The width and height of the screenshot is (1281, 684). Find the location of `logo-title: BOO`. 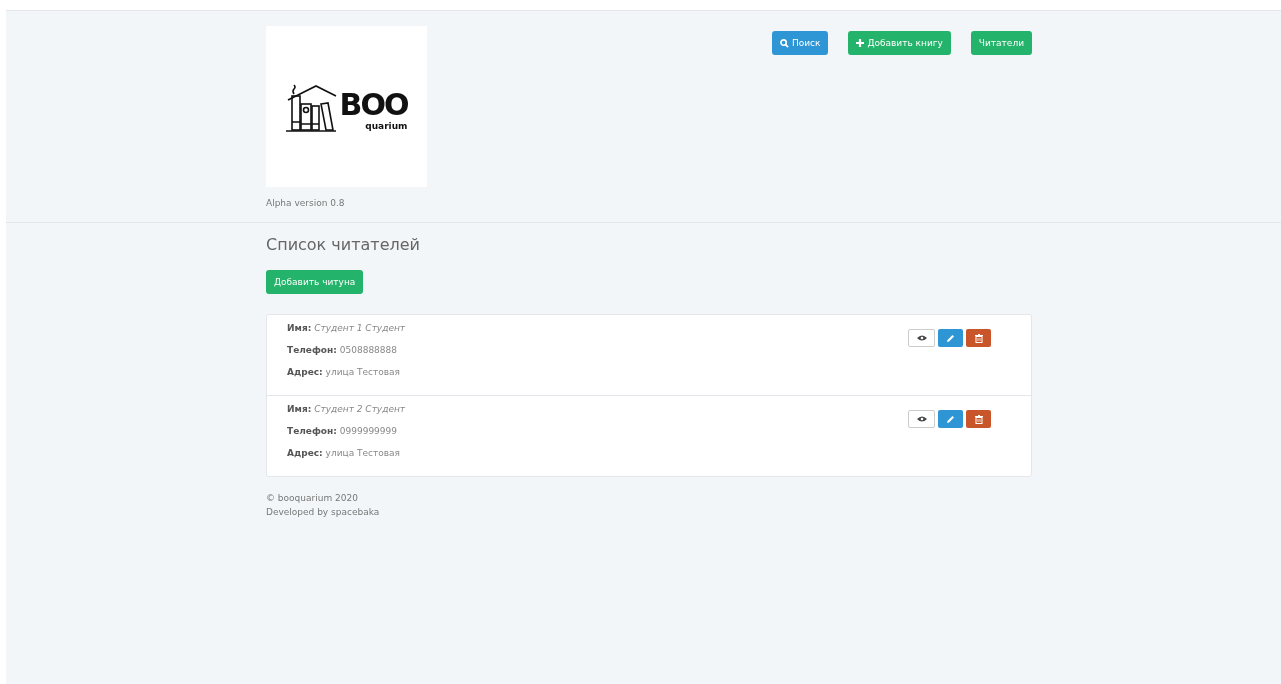

logo-title: BOO is located at coordinates (373, 105).